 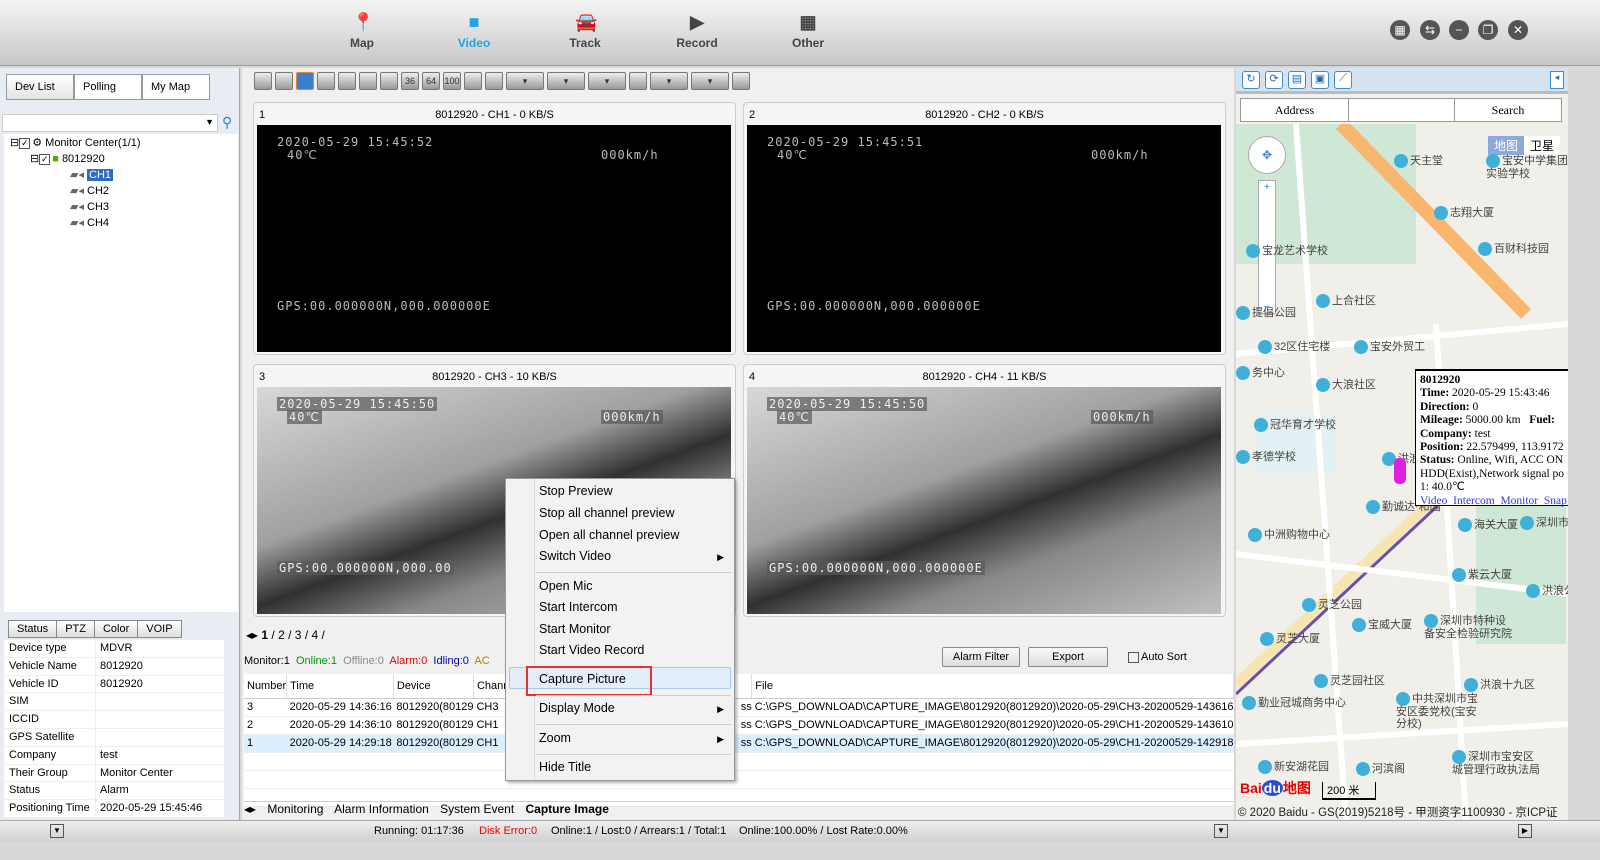 I want to click on tab-system-event: System Event, so click(x=477, y=809).